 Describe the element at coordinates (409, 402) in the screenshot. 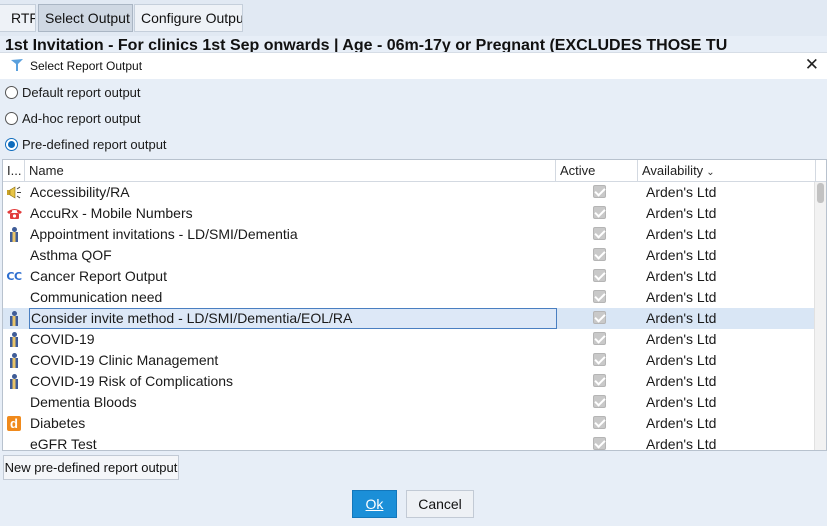

I see `table-row: Dementia Bloods Arden's Ltd` at that location.